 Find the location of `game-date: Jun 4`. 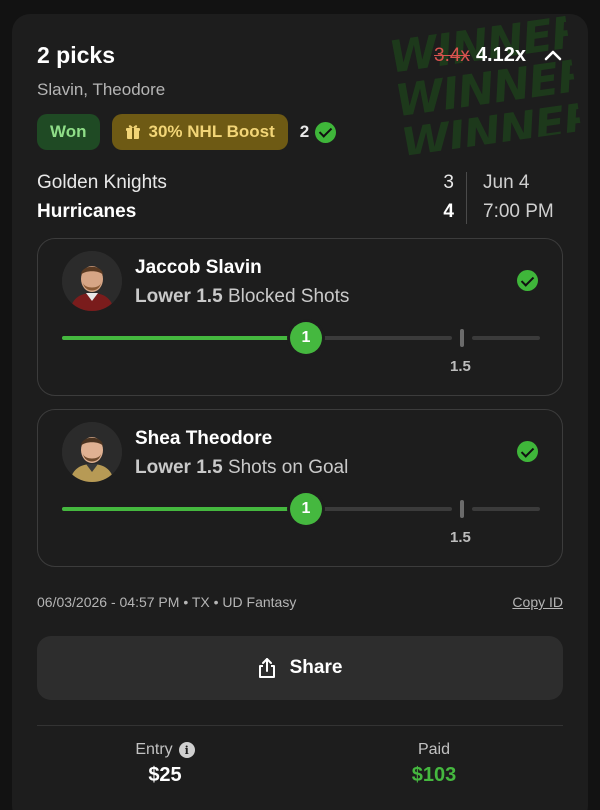

game-date: Jun 4 is located at coordinates (506, 182).